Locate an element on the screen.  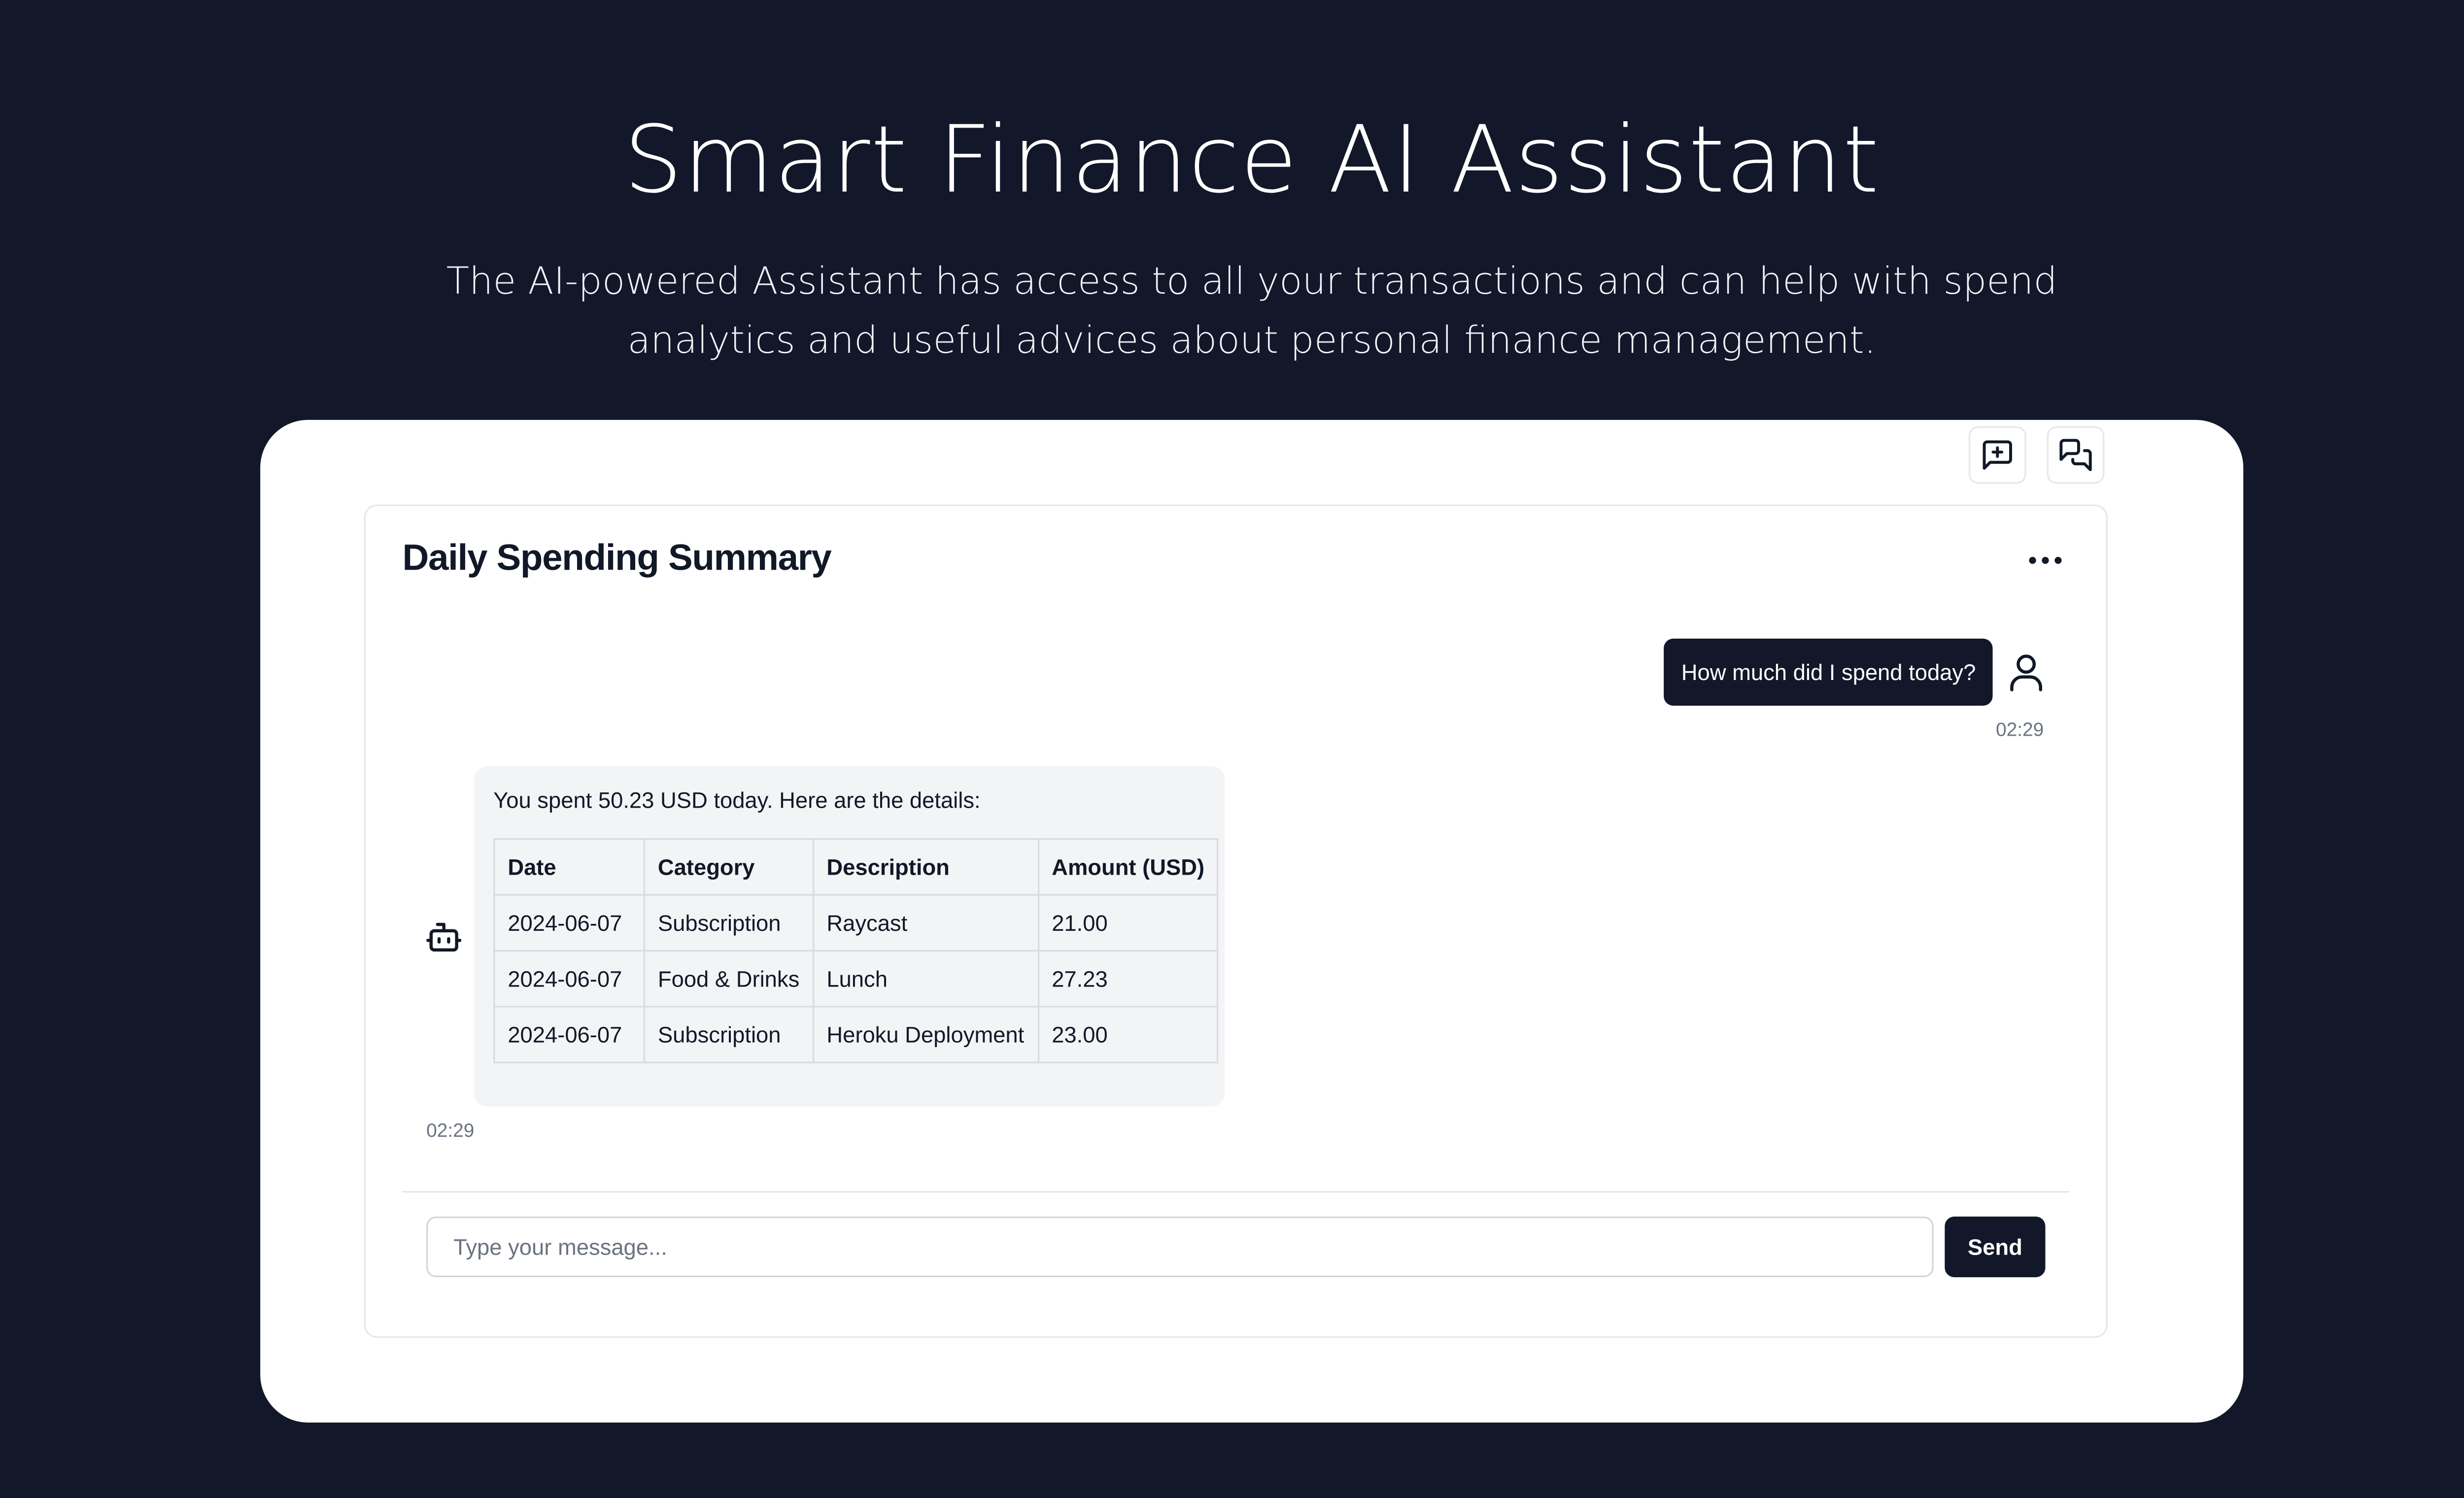
table-cell-amount: 21.00 is located at coordinates (1128, 923).